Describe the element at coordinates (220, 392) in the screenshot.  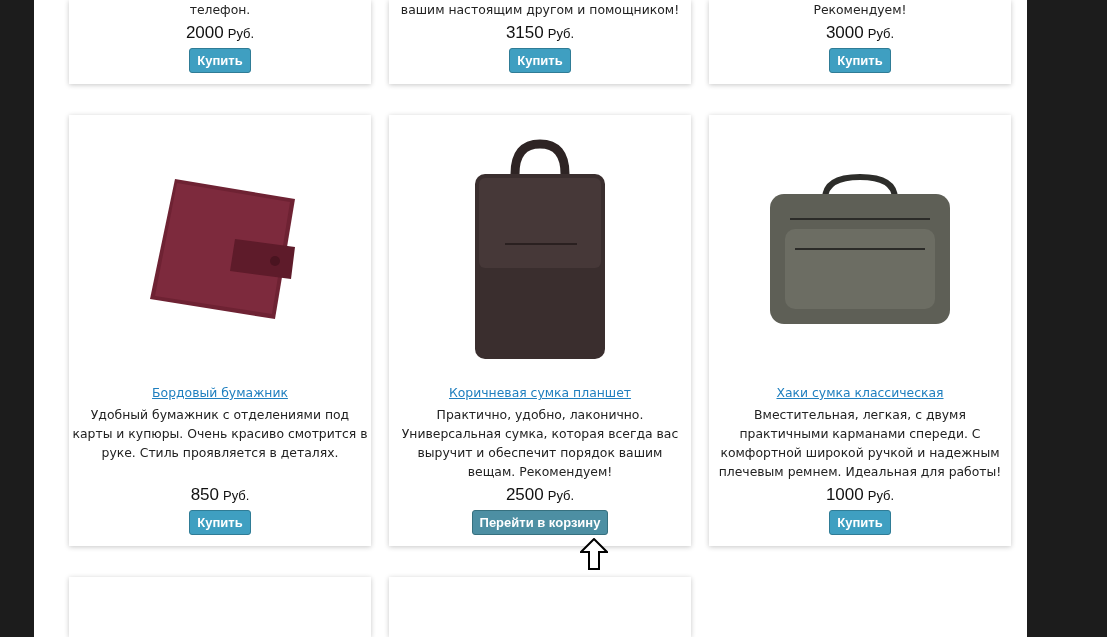
I see `product-title-link: Бордовый бумажник` at that location.